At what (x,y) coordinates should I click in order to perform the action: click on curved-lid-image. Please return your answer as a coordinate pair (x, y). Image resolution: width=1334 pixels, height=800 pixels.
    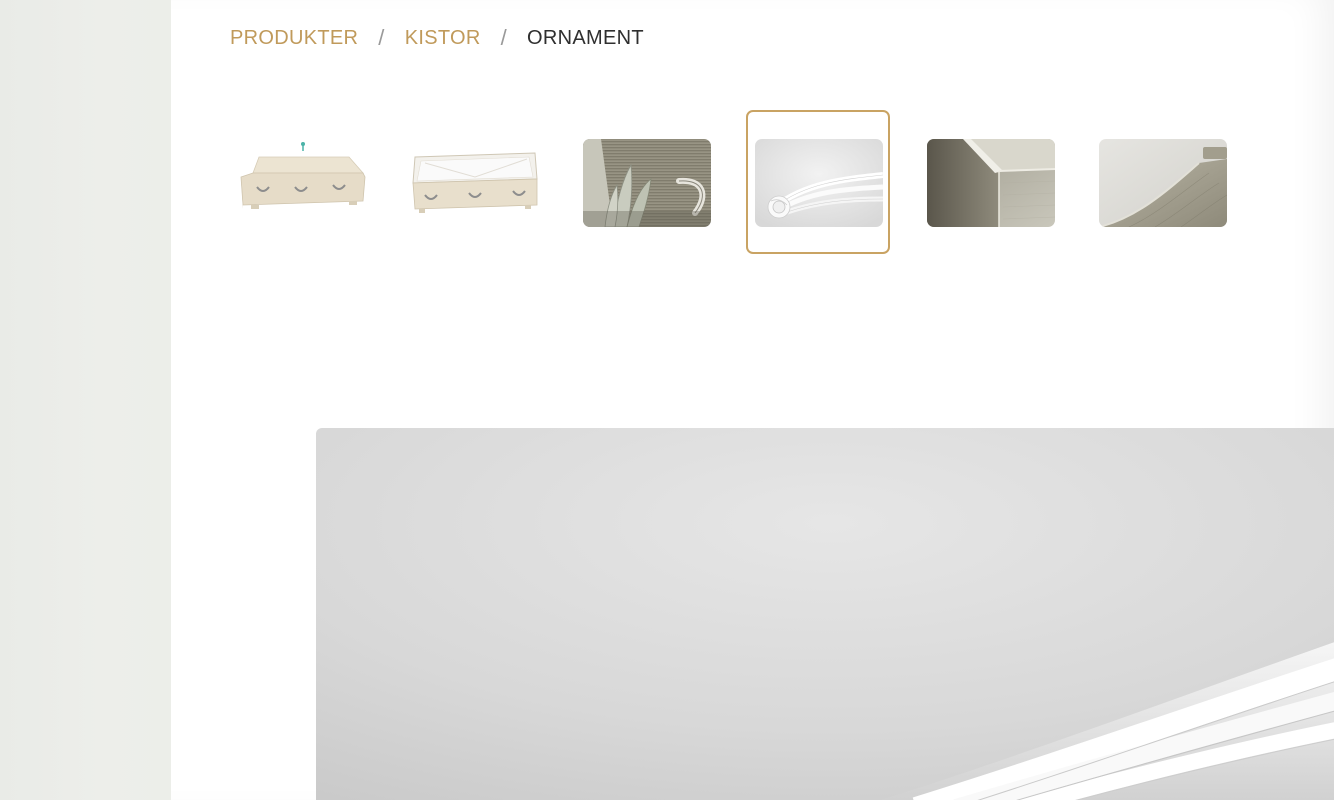
    Looking at the image, I should click on (1163, 183).